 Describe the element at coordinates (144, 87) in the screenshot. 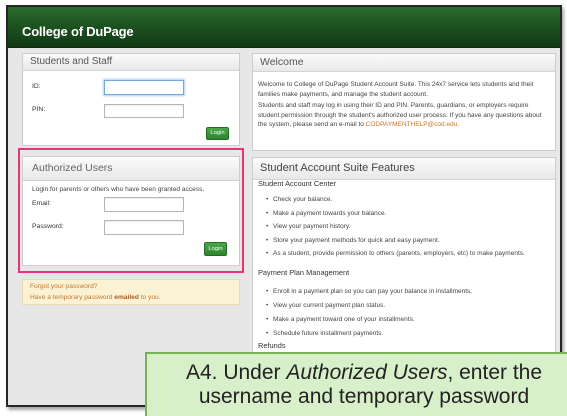

I see `id-input` at that location.